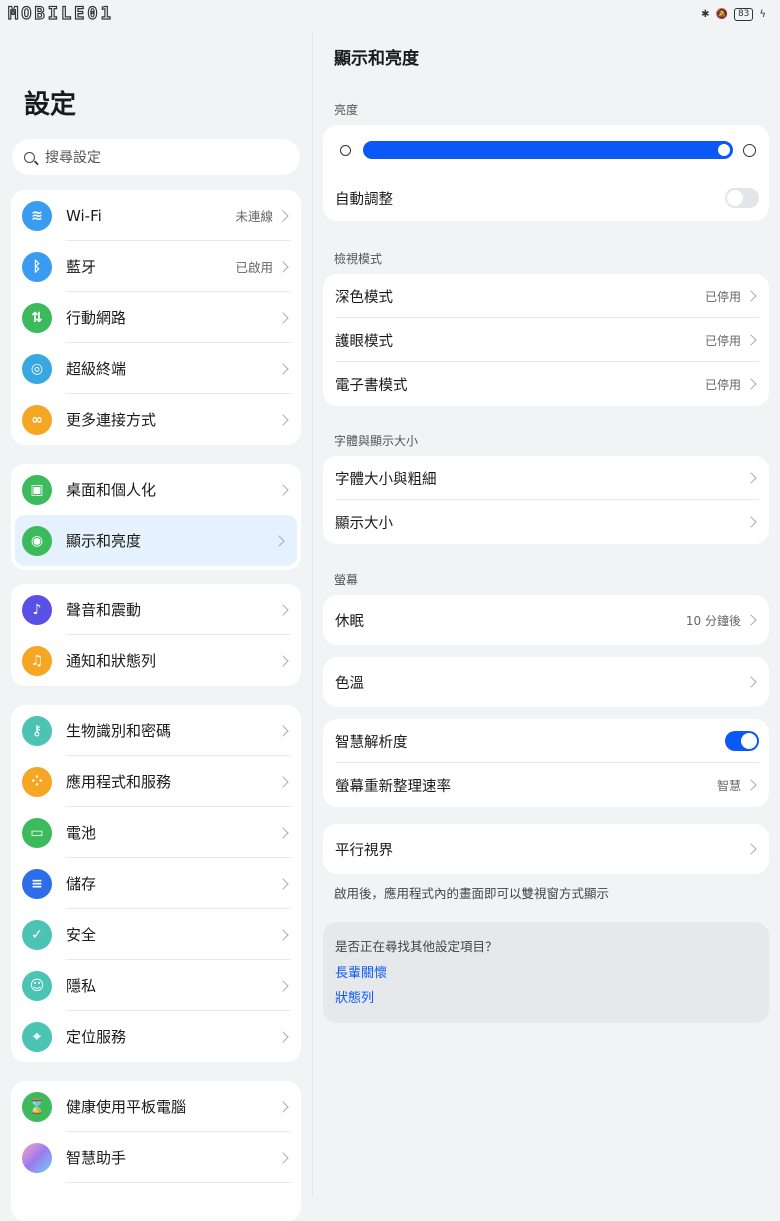  I want to click on group-wellbeing: ⌛ 健康使用平板電腦 智慧助手, so click(156, 1151).